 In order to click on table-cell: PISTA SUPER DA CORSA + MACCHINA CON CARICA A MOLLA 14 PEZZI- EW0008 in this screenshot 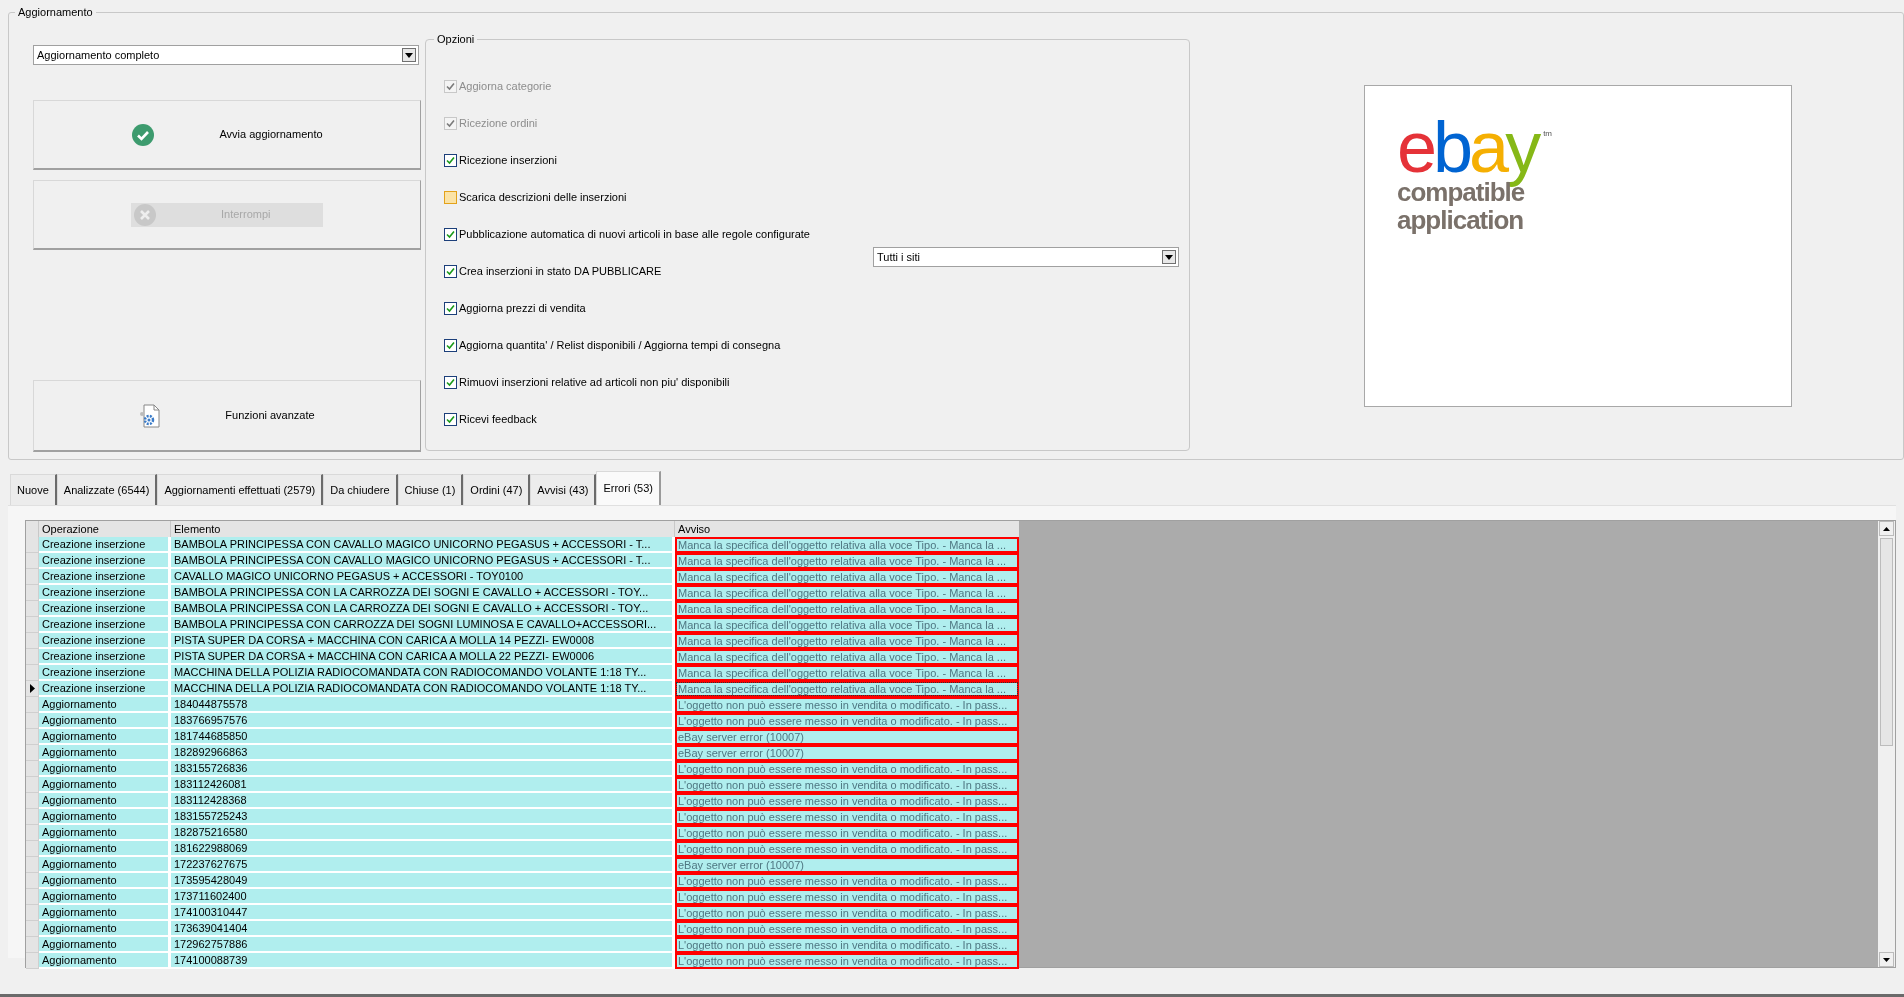, I will do `click(423, 641)`.